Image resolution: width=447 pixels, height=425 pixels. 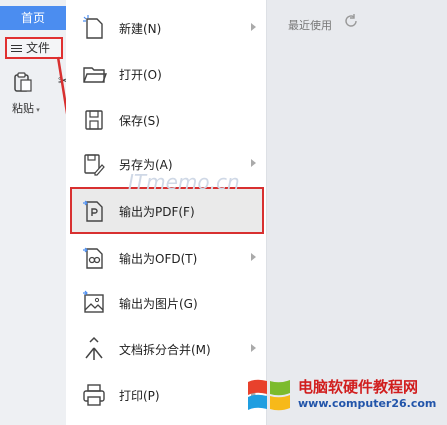 I want to click on paste-icon, so click(x=23, y=82).